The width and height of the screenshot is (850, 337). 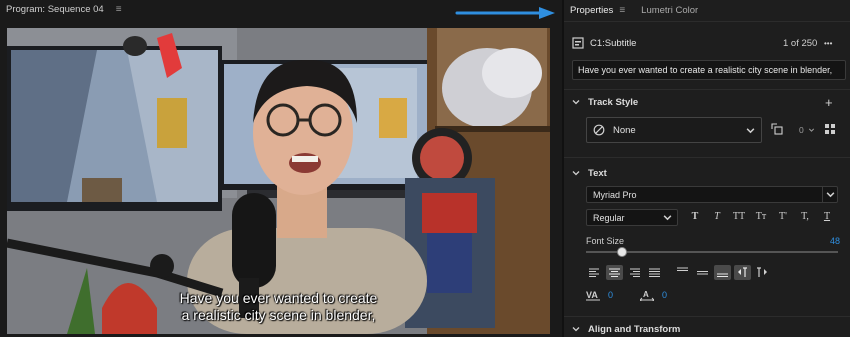 I want to click on font-style-dropdown: Regular, so click(x=632, y=217).